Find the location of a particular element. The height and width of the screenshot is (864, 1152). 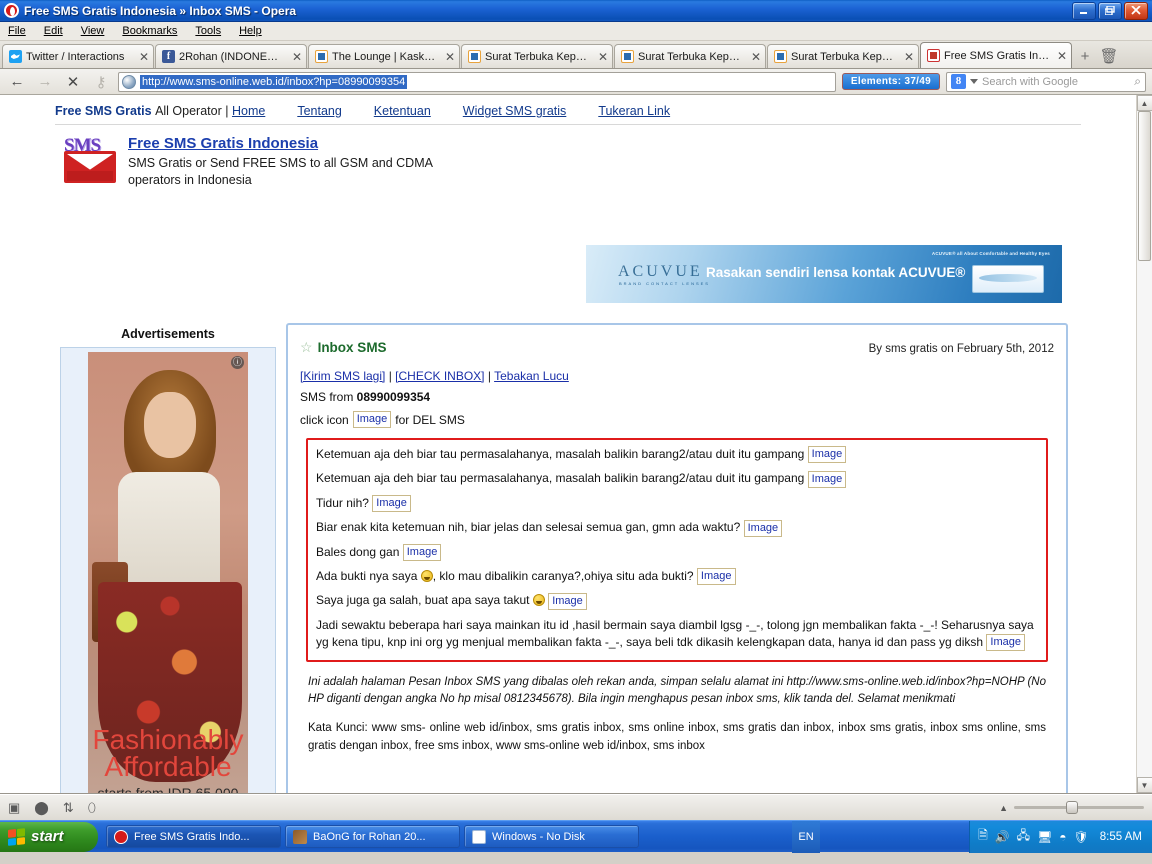

smiley-icon is located at coordinates (426, 575).